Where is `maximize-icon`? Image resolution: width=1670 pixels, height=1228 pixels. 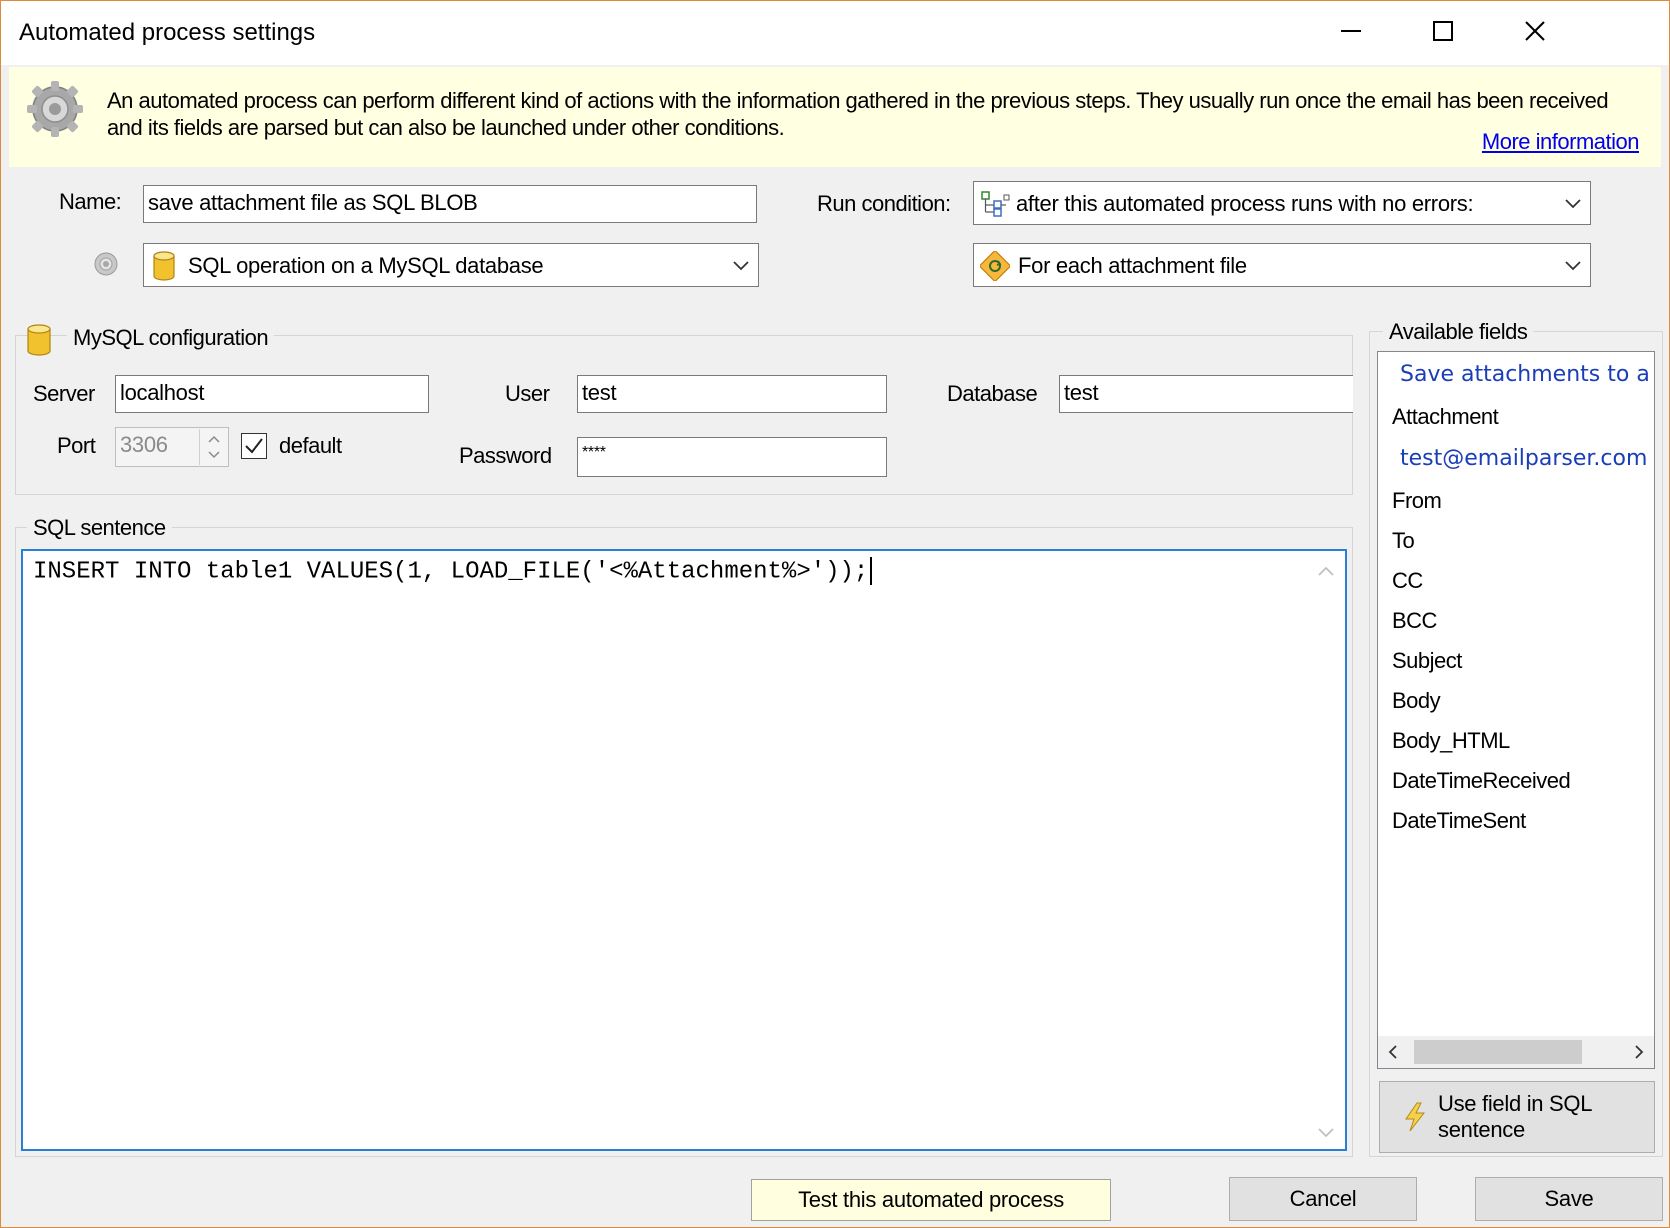
maximize-icon is located at coordinates (1443, 31).